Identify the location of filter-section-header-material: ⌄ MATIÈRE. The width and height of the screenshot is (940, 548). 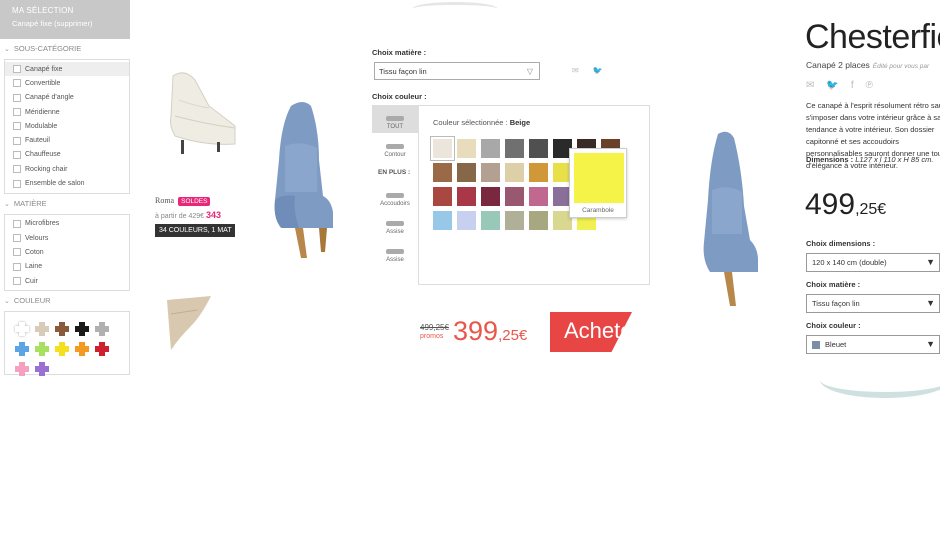
(65, 204).